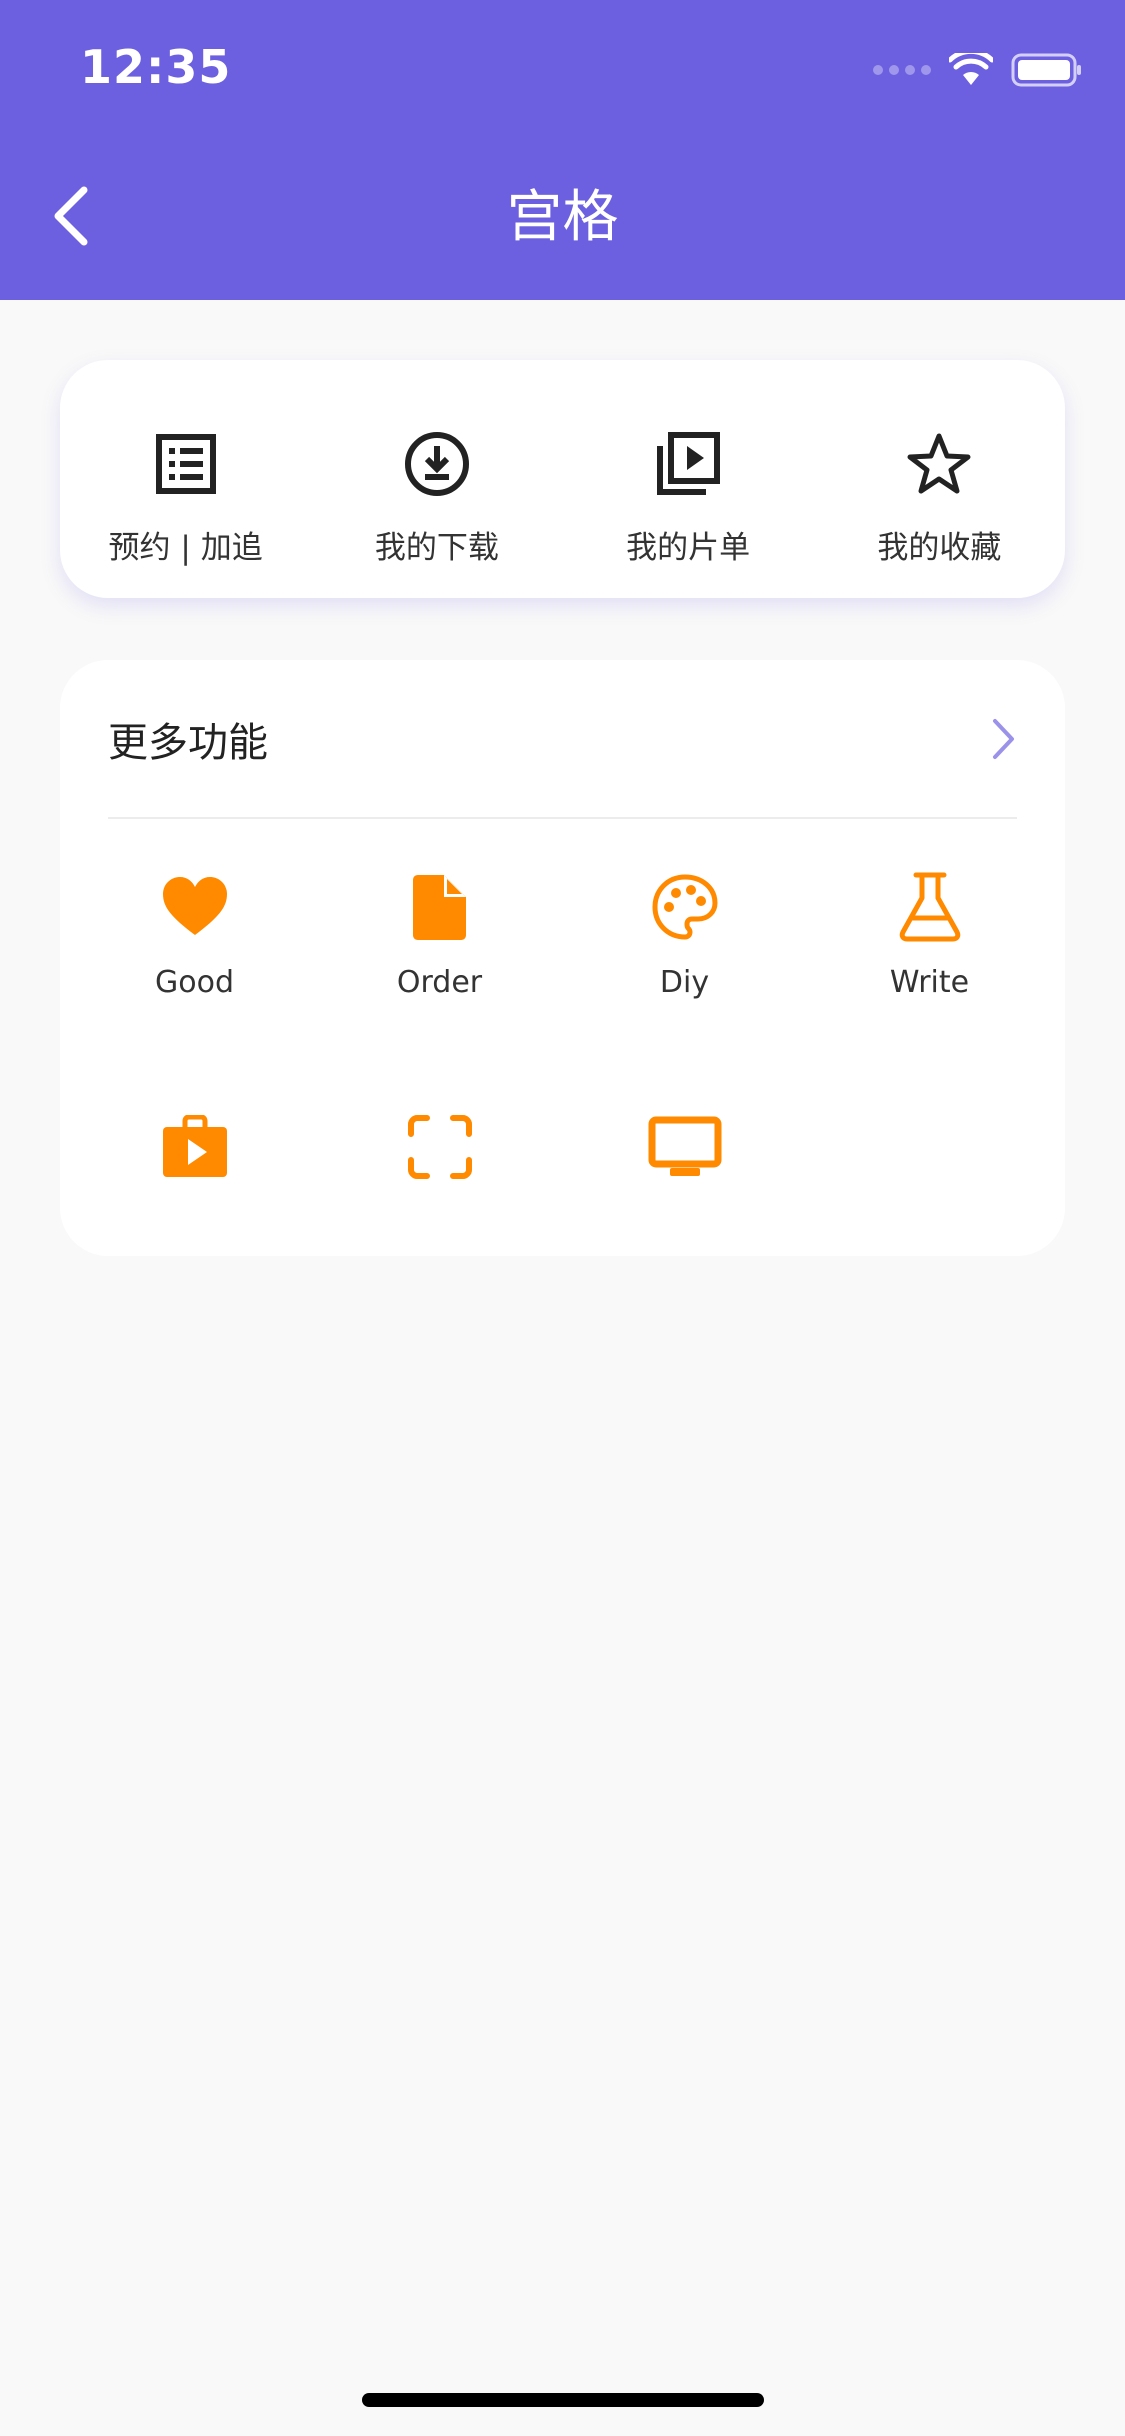 This screenshot has width=1125, height=2436. Describe the element at coordinates (188, 742) in the screenshot. I see `more-features-title: 更多功能` at that location.